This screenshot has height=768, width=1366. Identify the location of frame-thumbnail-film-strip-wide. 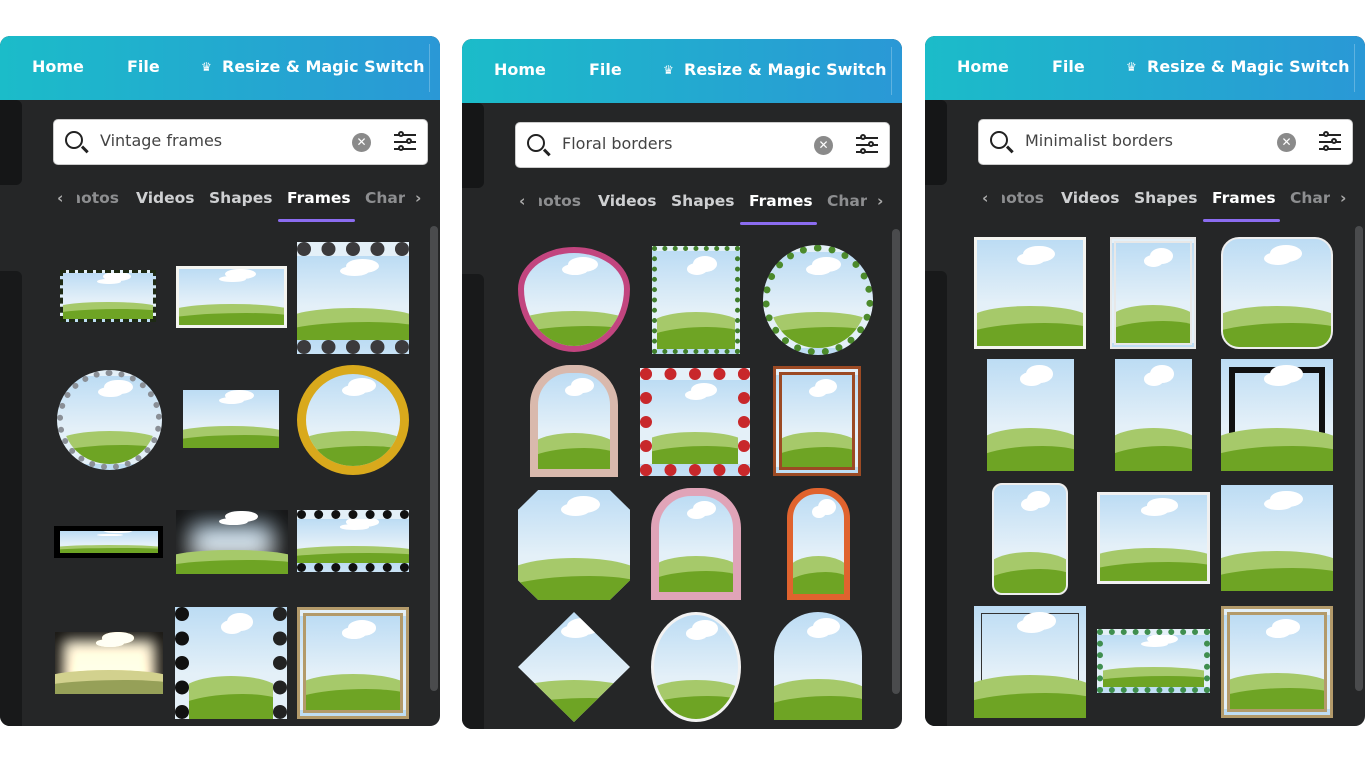
(353, 541).